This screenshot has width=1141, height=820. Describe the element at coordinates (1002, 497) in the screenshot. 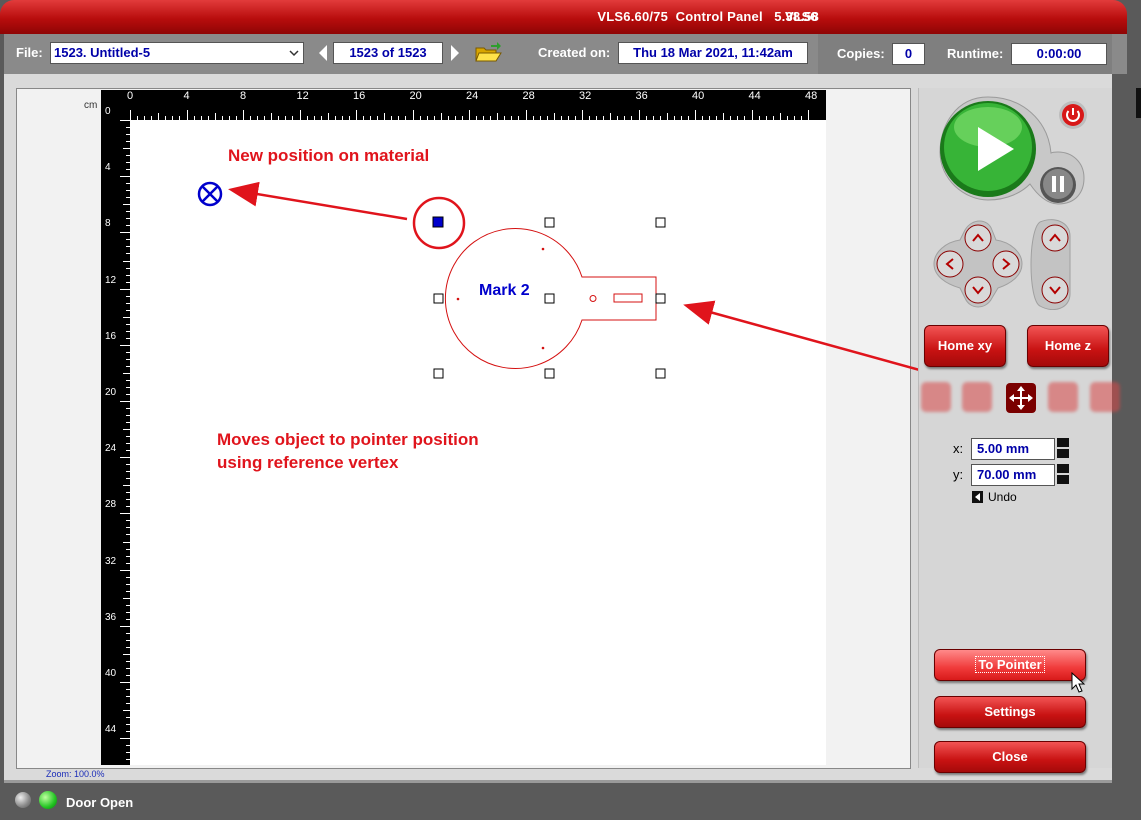

I see `undo-label: Undo` at that location.